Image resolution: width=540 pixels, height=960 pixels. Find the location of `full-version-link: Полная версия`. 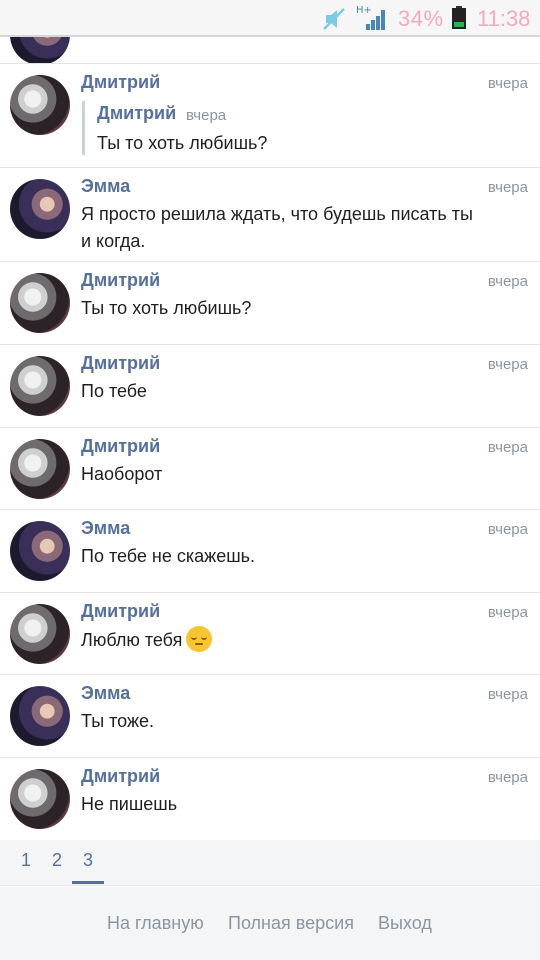

full-version-link: Полная версия is located at coordinates (291, 923).